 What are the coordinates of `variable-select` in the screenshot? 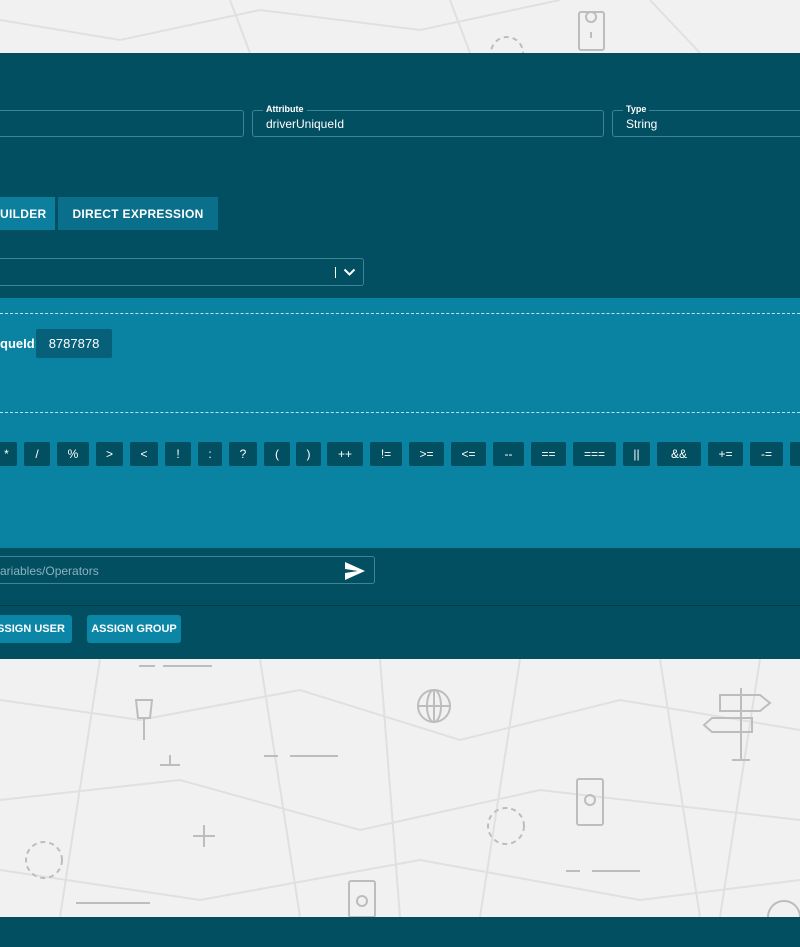 It's located at (182, 272).